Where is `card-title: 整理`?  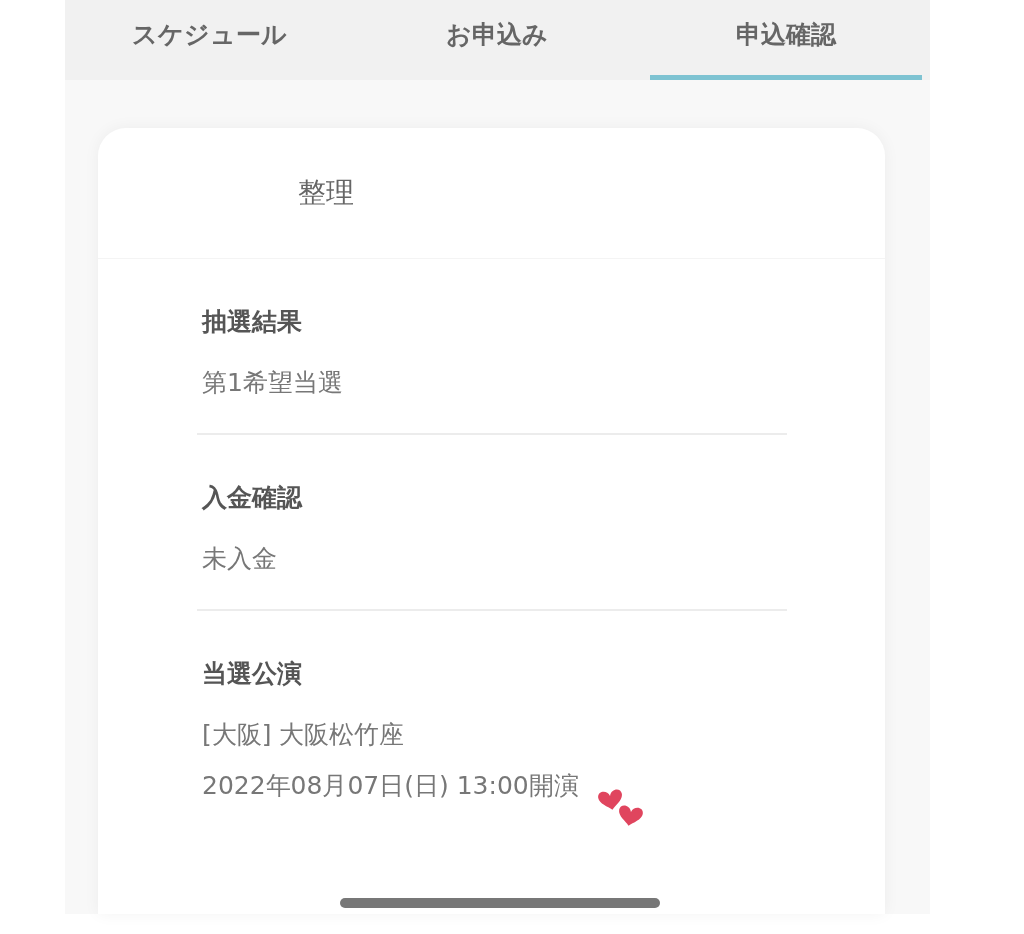
card-title: 整理 is located at coordinates (326, 193).